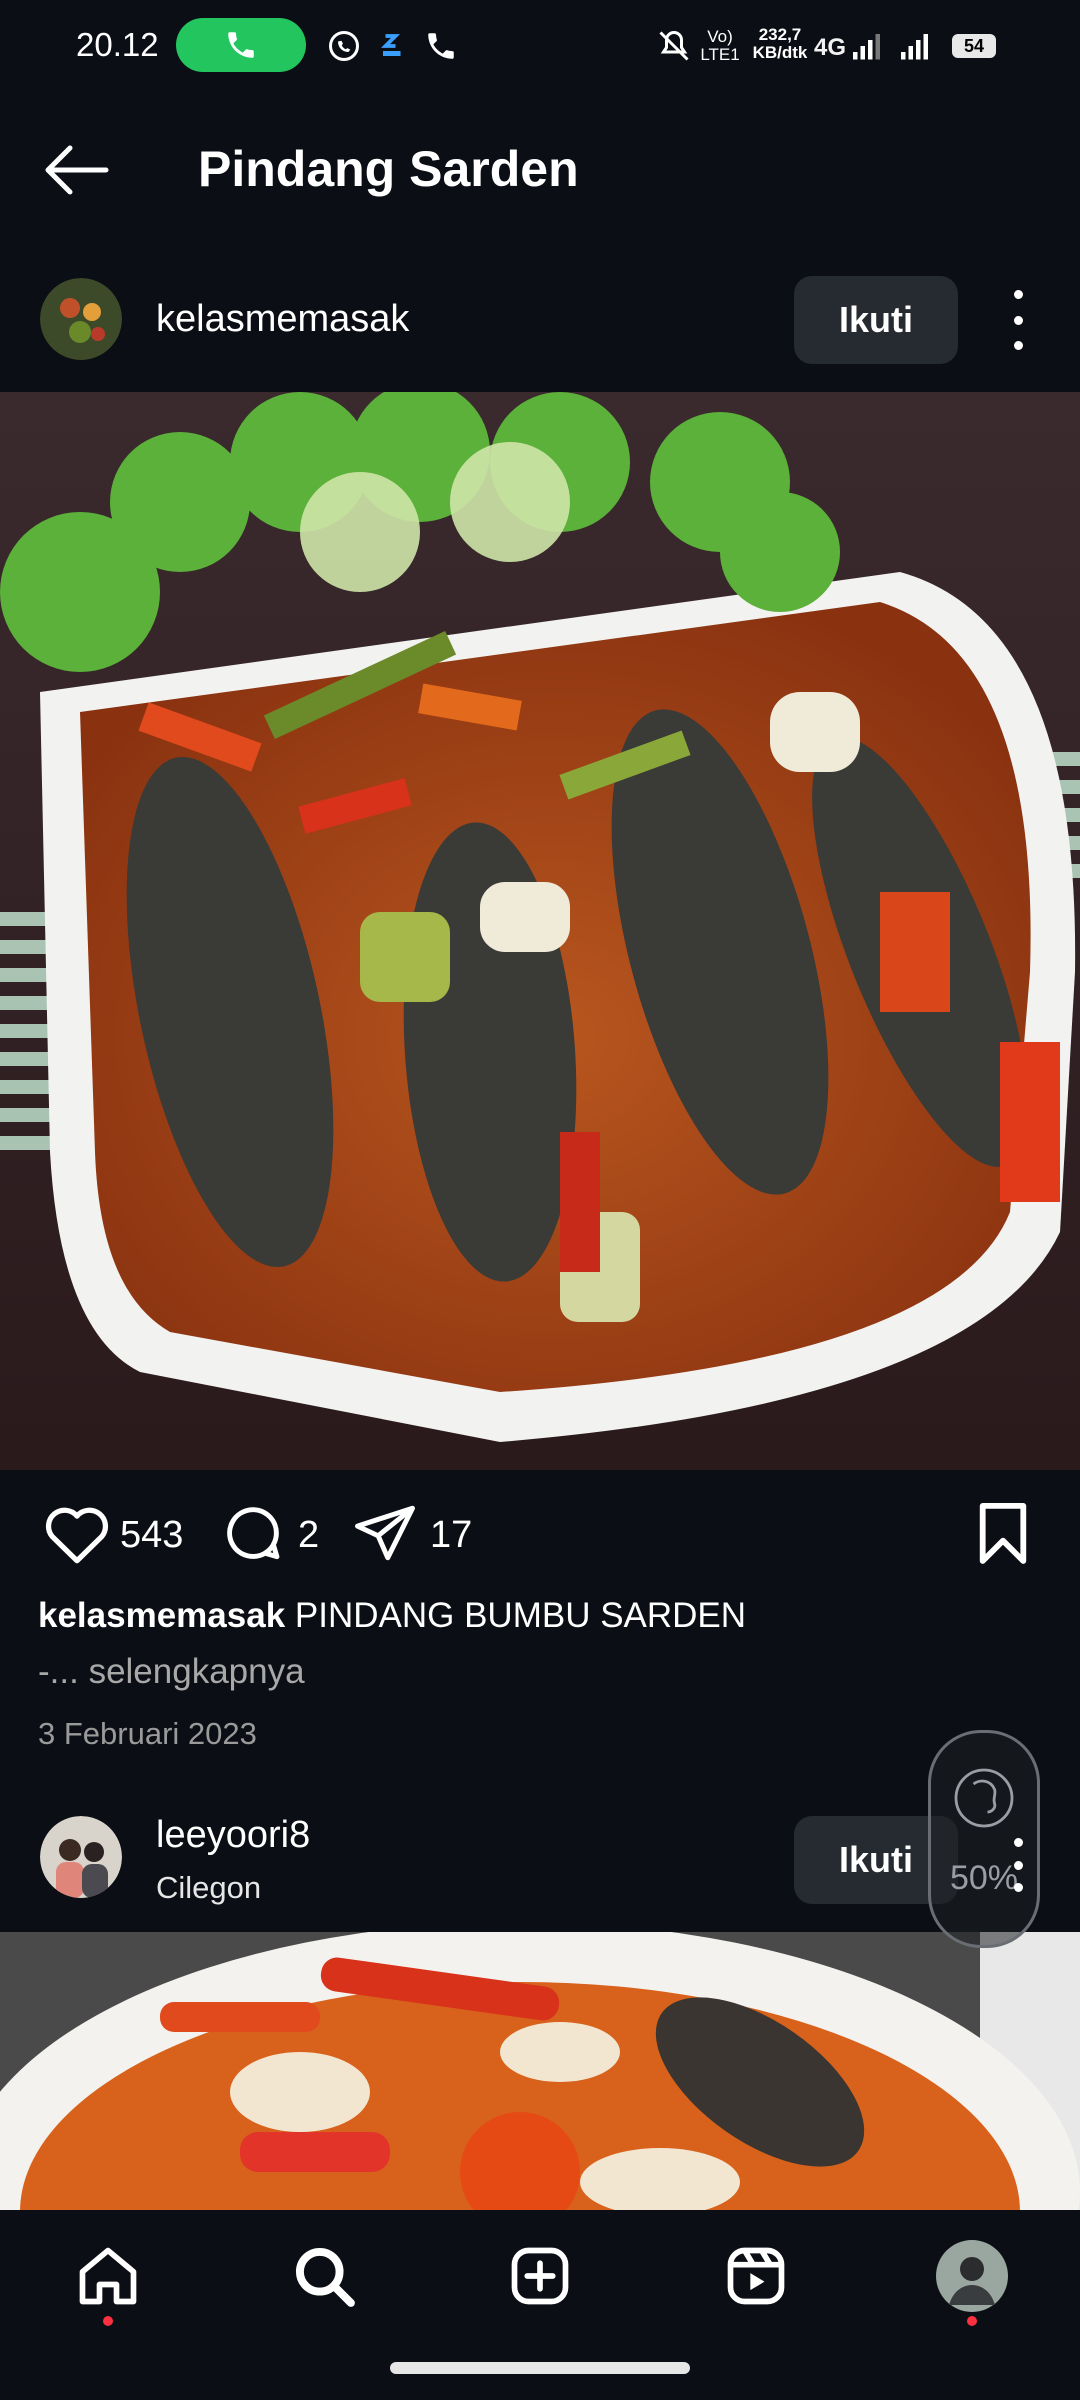 This screenshot has width=1080, height=2400. I want to click on comment-count: 2, so click(308, 1535).